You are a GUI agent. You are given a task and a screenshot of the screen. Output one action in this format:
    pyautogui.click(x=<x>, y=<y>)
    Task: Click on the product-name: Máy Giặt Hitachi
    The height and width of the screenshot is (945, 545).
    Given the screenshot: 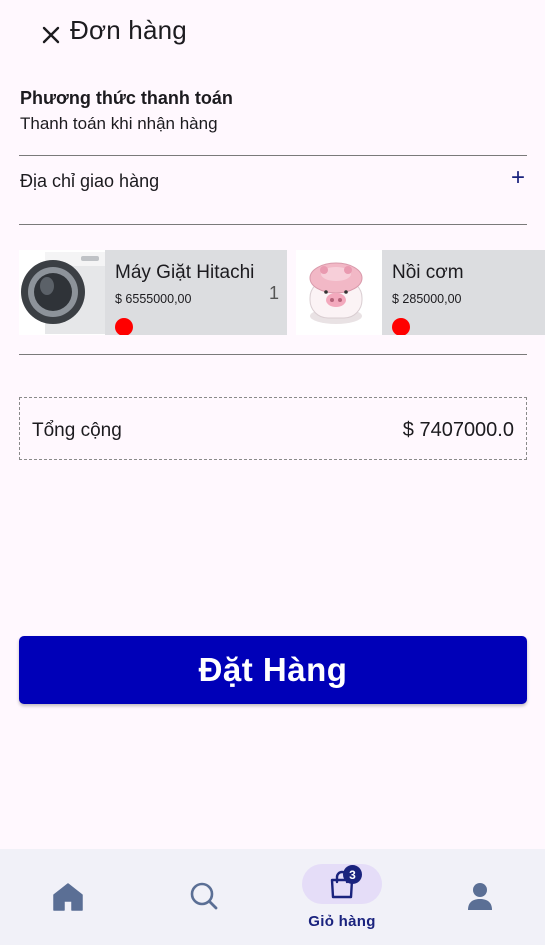 What is the action you would take?
    pyautogui.click(x=185, y=272)
    